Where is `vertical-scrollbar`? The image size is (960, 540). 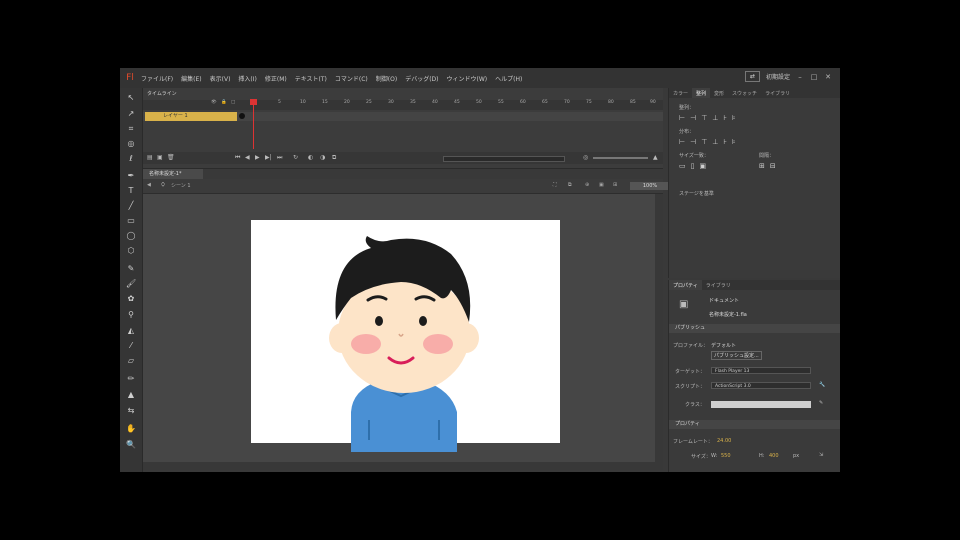
vertical-scrollbar is located at coordinates (659, 332).